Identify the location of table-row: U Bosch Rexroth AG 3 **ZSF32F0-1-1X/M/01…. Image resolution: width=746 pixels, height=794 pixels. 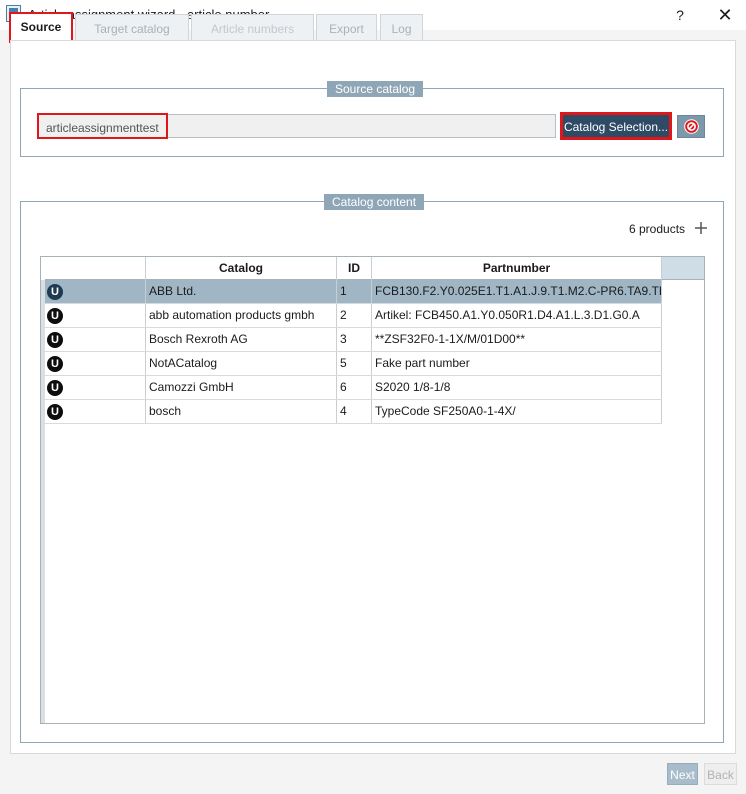
(353, 340).